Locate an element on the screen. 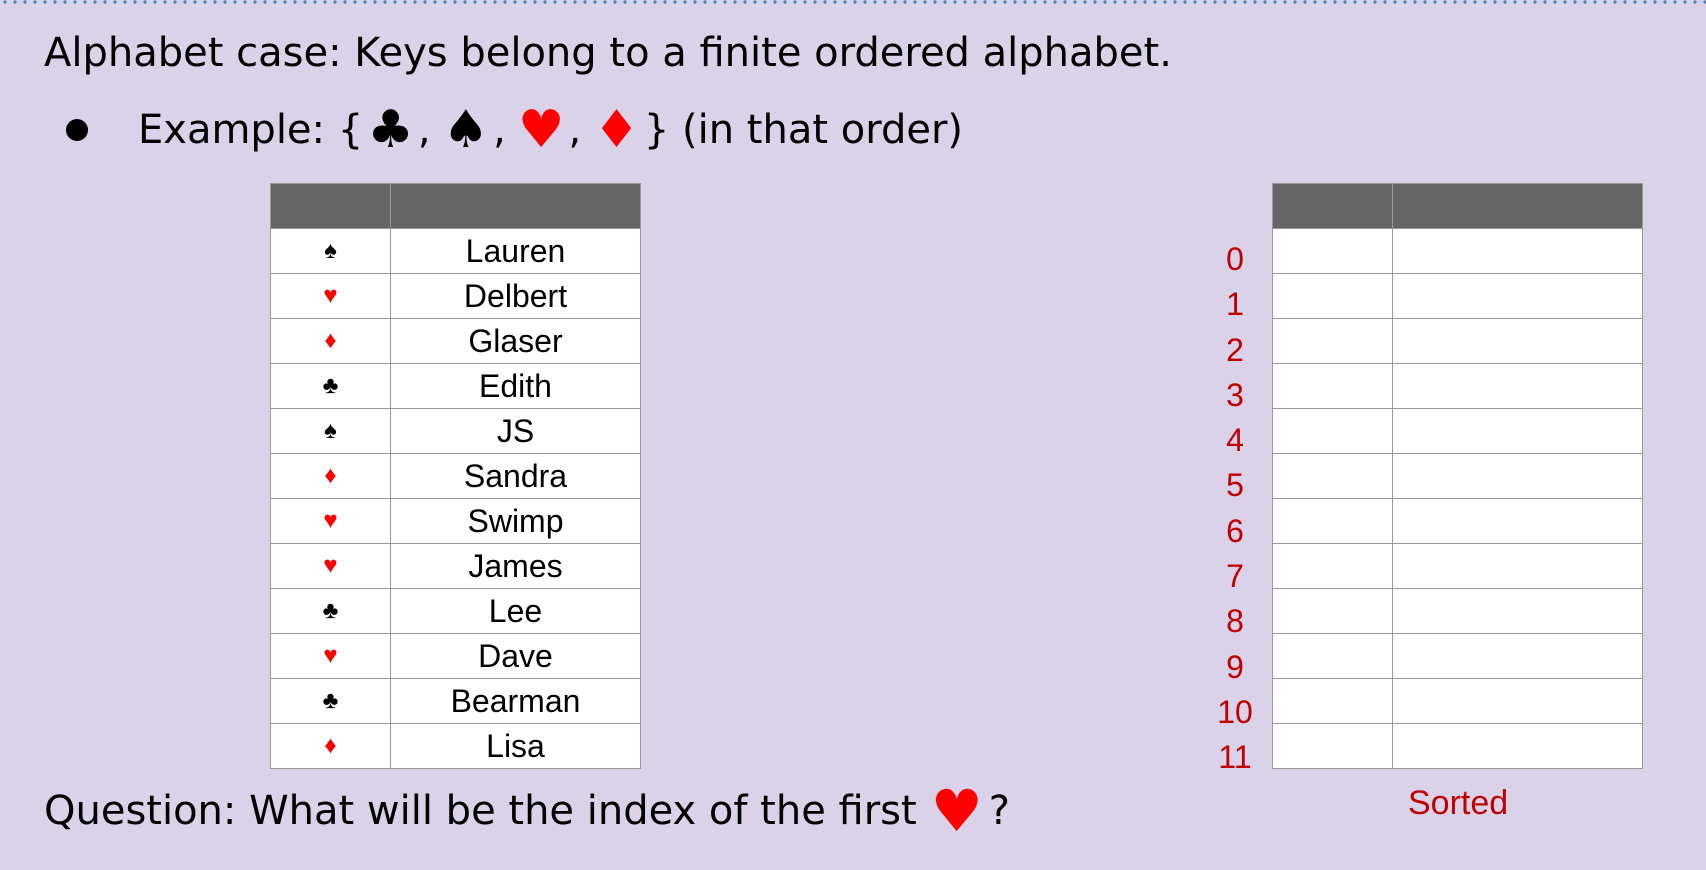 Image resolution: width=1706 pixels, height=870 pixels. index-label: 9 is located at coordinates (1235, 666).